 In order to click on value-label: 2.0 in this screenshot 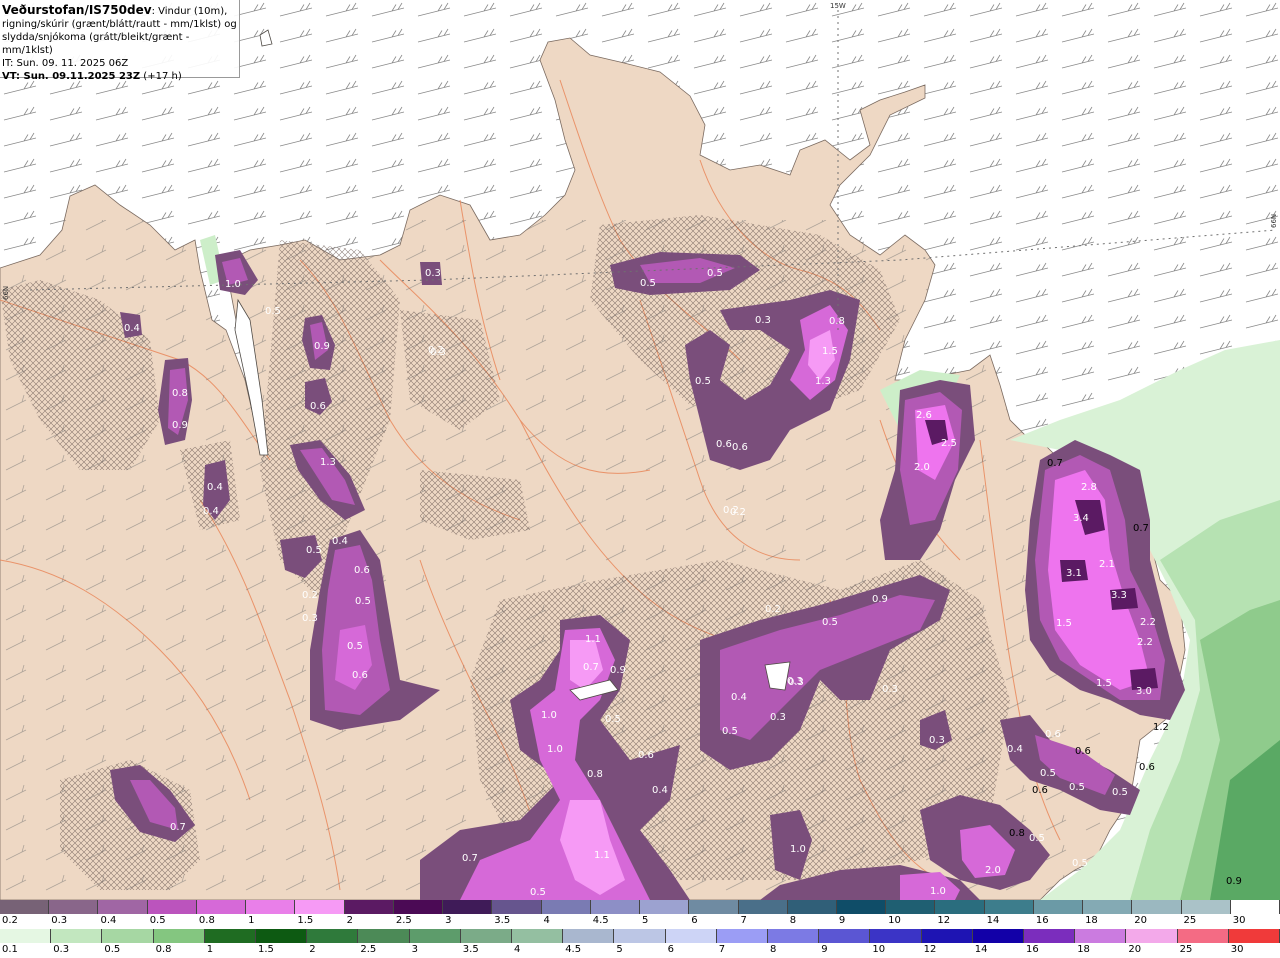, I will do `click(993, 870)`.